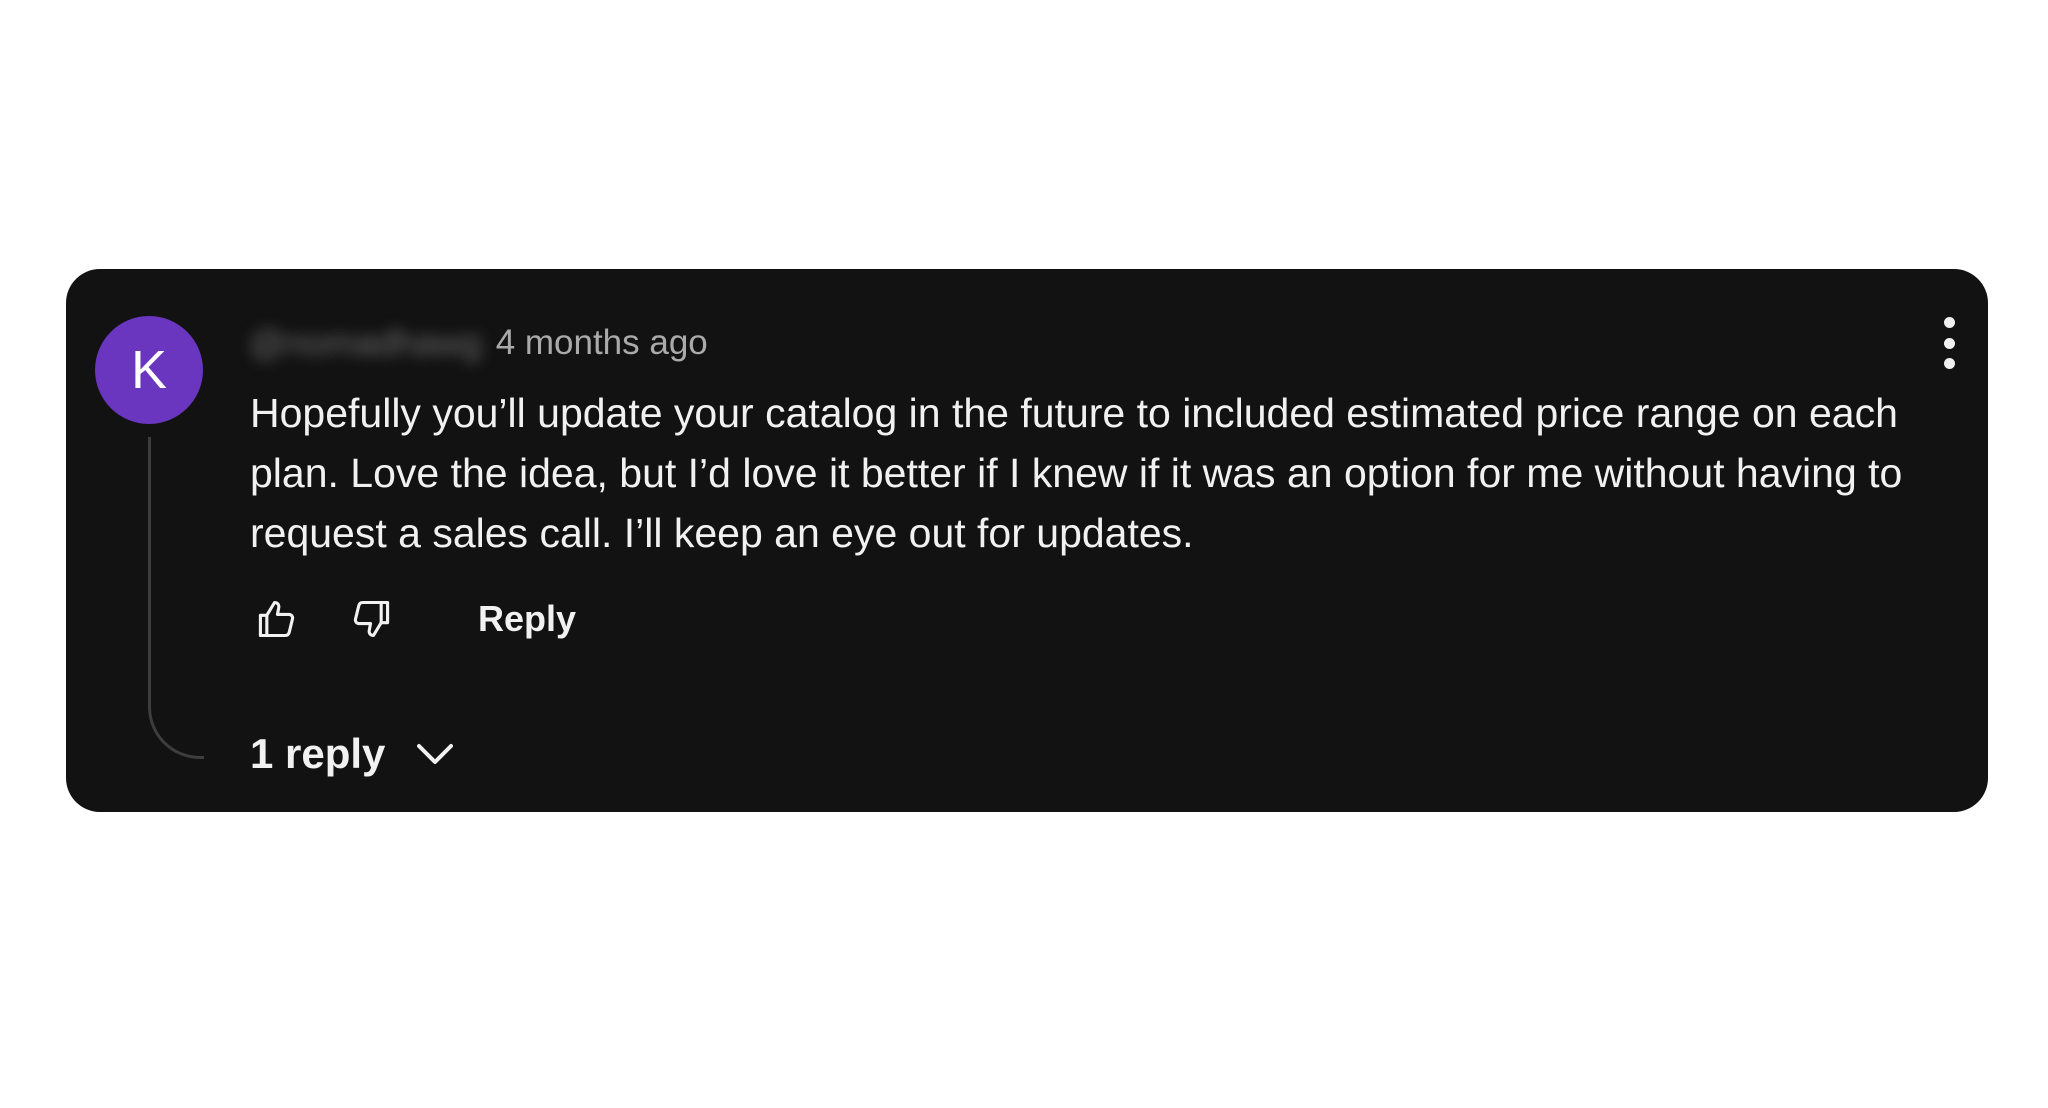  I want to click on more-vertical-icon, so click(1949, 322).